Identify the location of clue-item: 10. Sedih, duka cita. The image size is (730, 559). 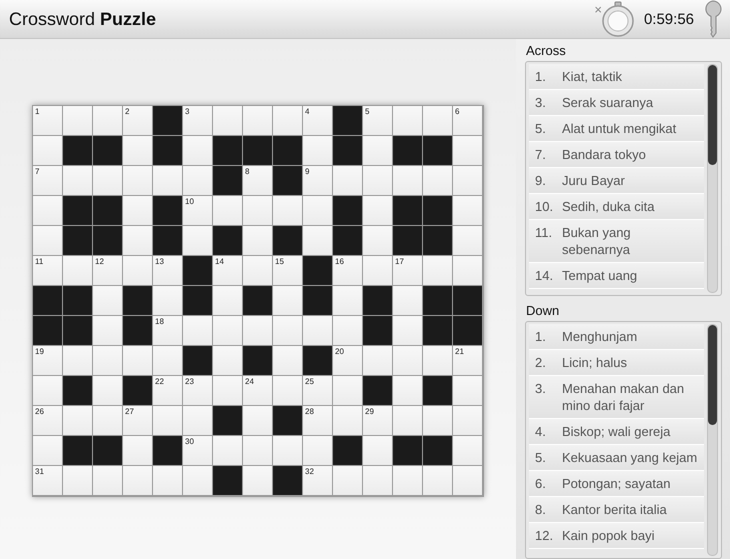
(616, 207).